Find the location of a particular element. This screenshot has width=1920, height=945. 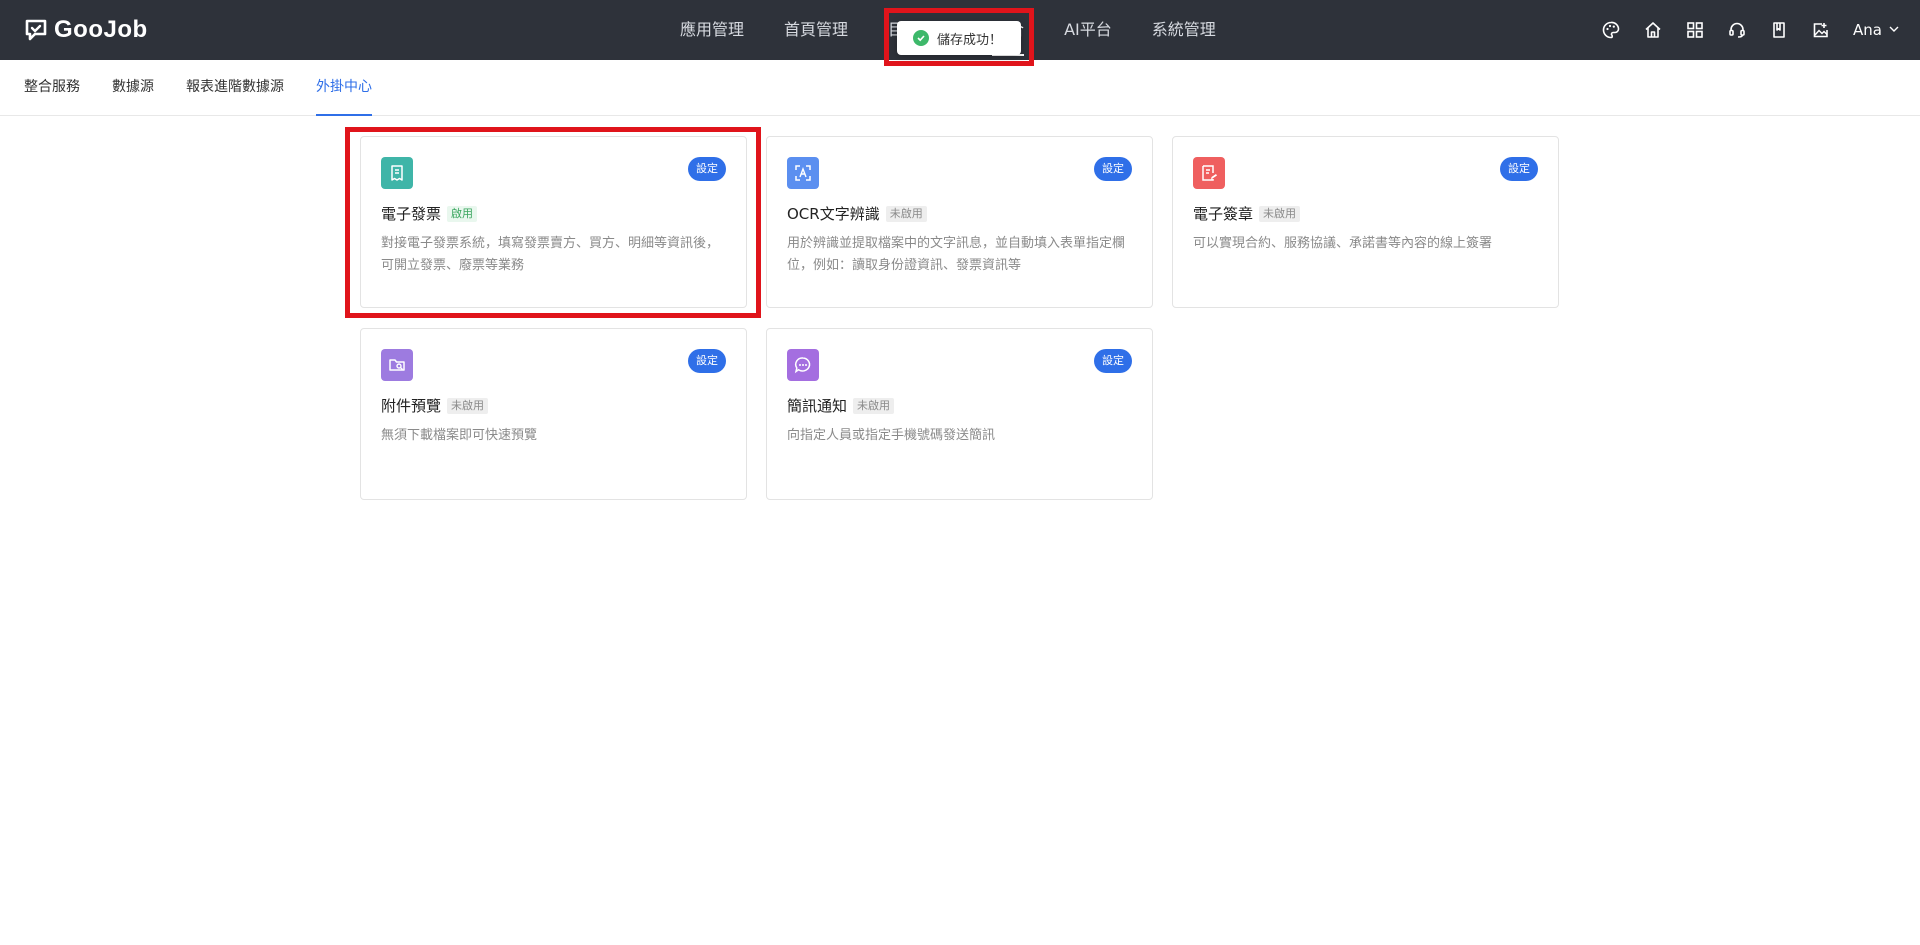

nav-item-app-management: 應用管理 is located at coordinates (712, 30).